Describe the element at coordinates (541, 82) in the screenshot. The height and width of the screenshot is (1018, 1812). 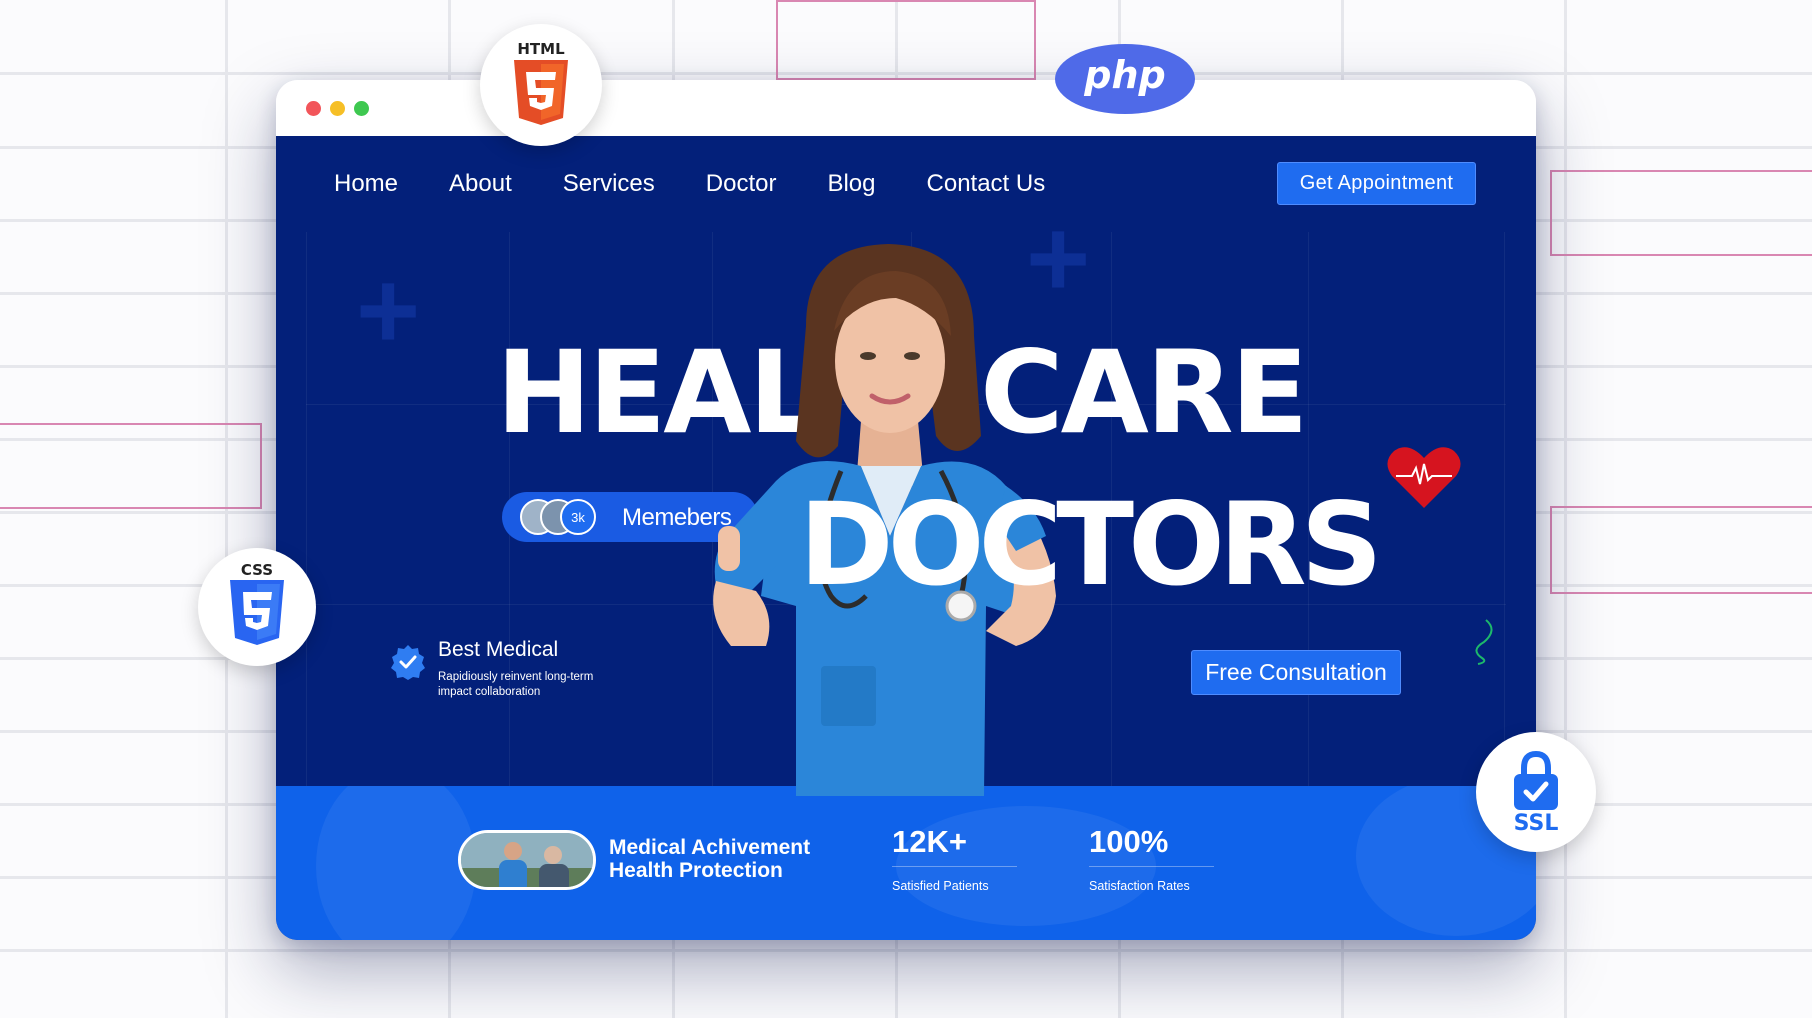
I see `html5-icon: HTML` at that location.